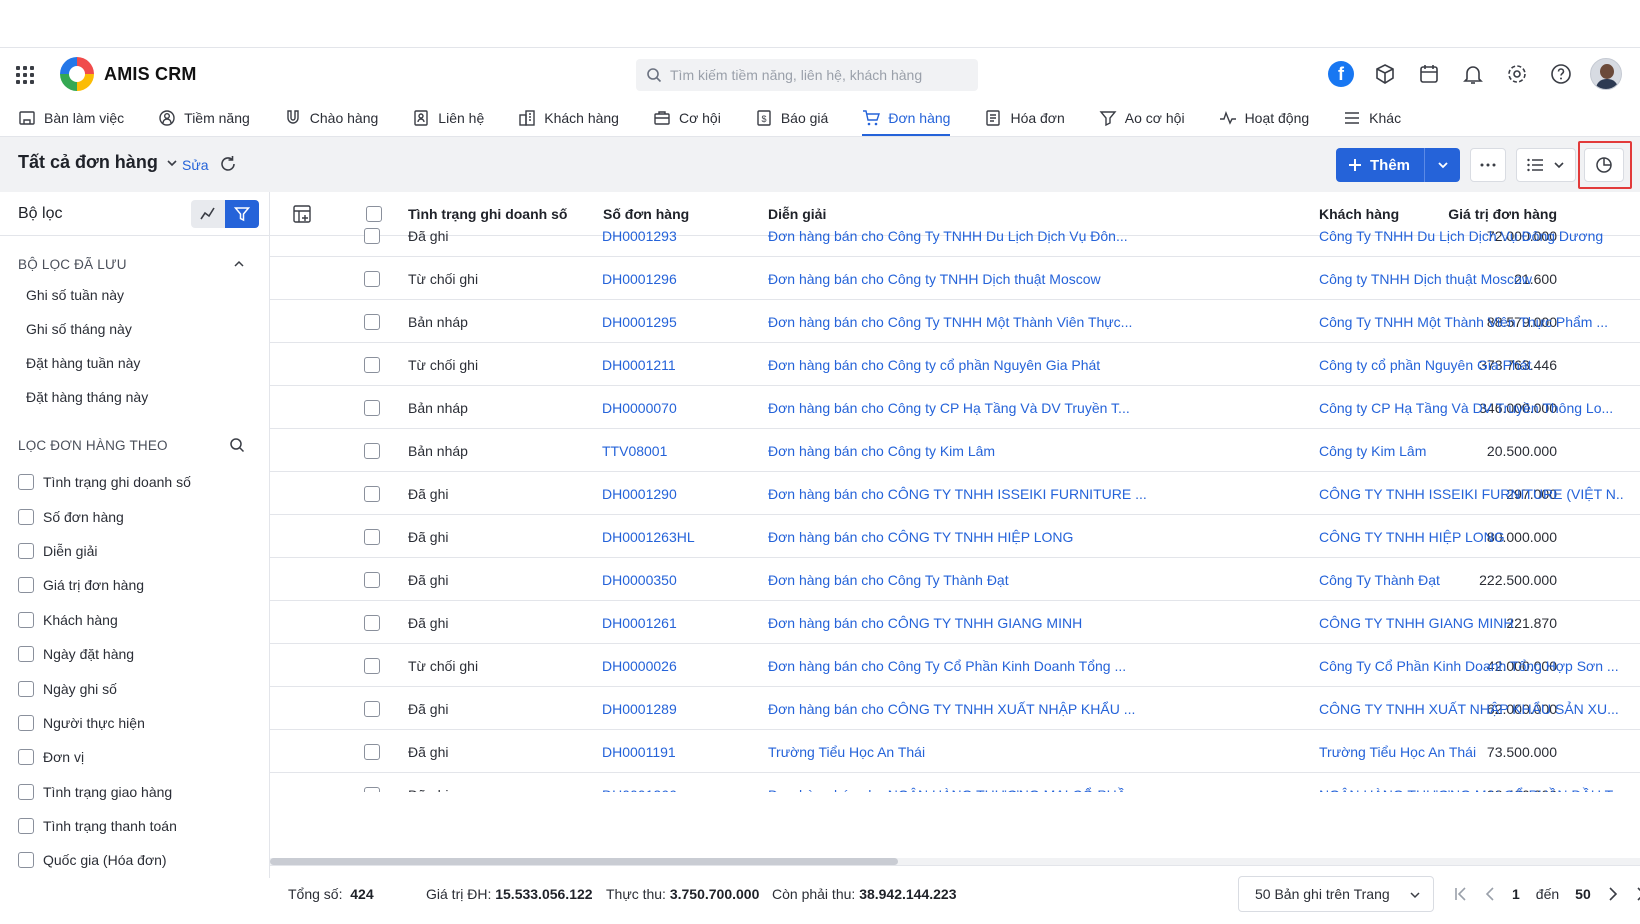 This screenshot has width=1640, height=924. I want to click on filter-field-item: Đơn vị, so click(143, 757).